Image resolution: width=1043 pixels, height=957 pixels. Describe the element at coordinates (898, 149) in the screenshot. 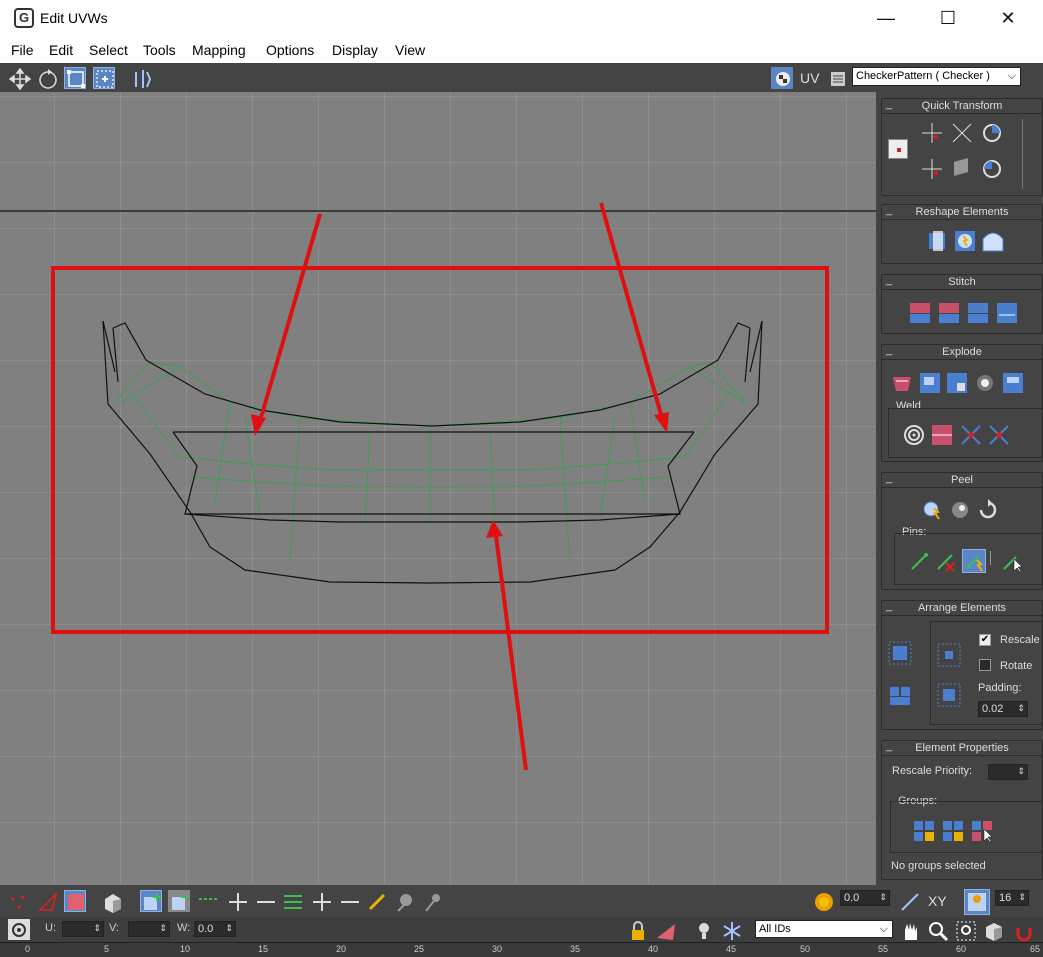

I see `pivot-anchor-icon` at that location.